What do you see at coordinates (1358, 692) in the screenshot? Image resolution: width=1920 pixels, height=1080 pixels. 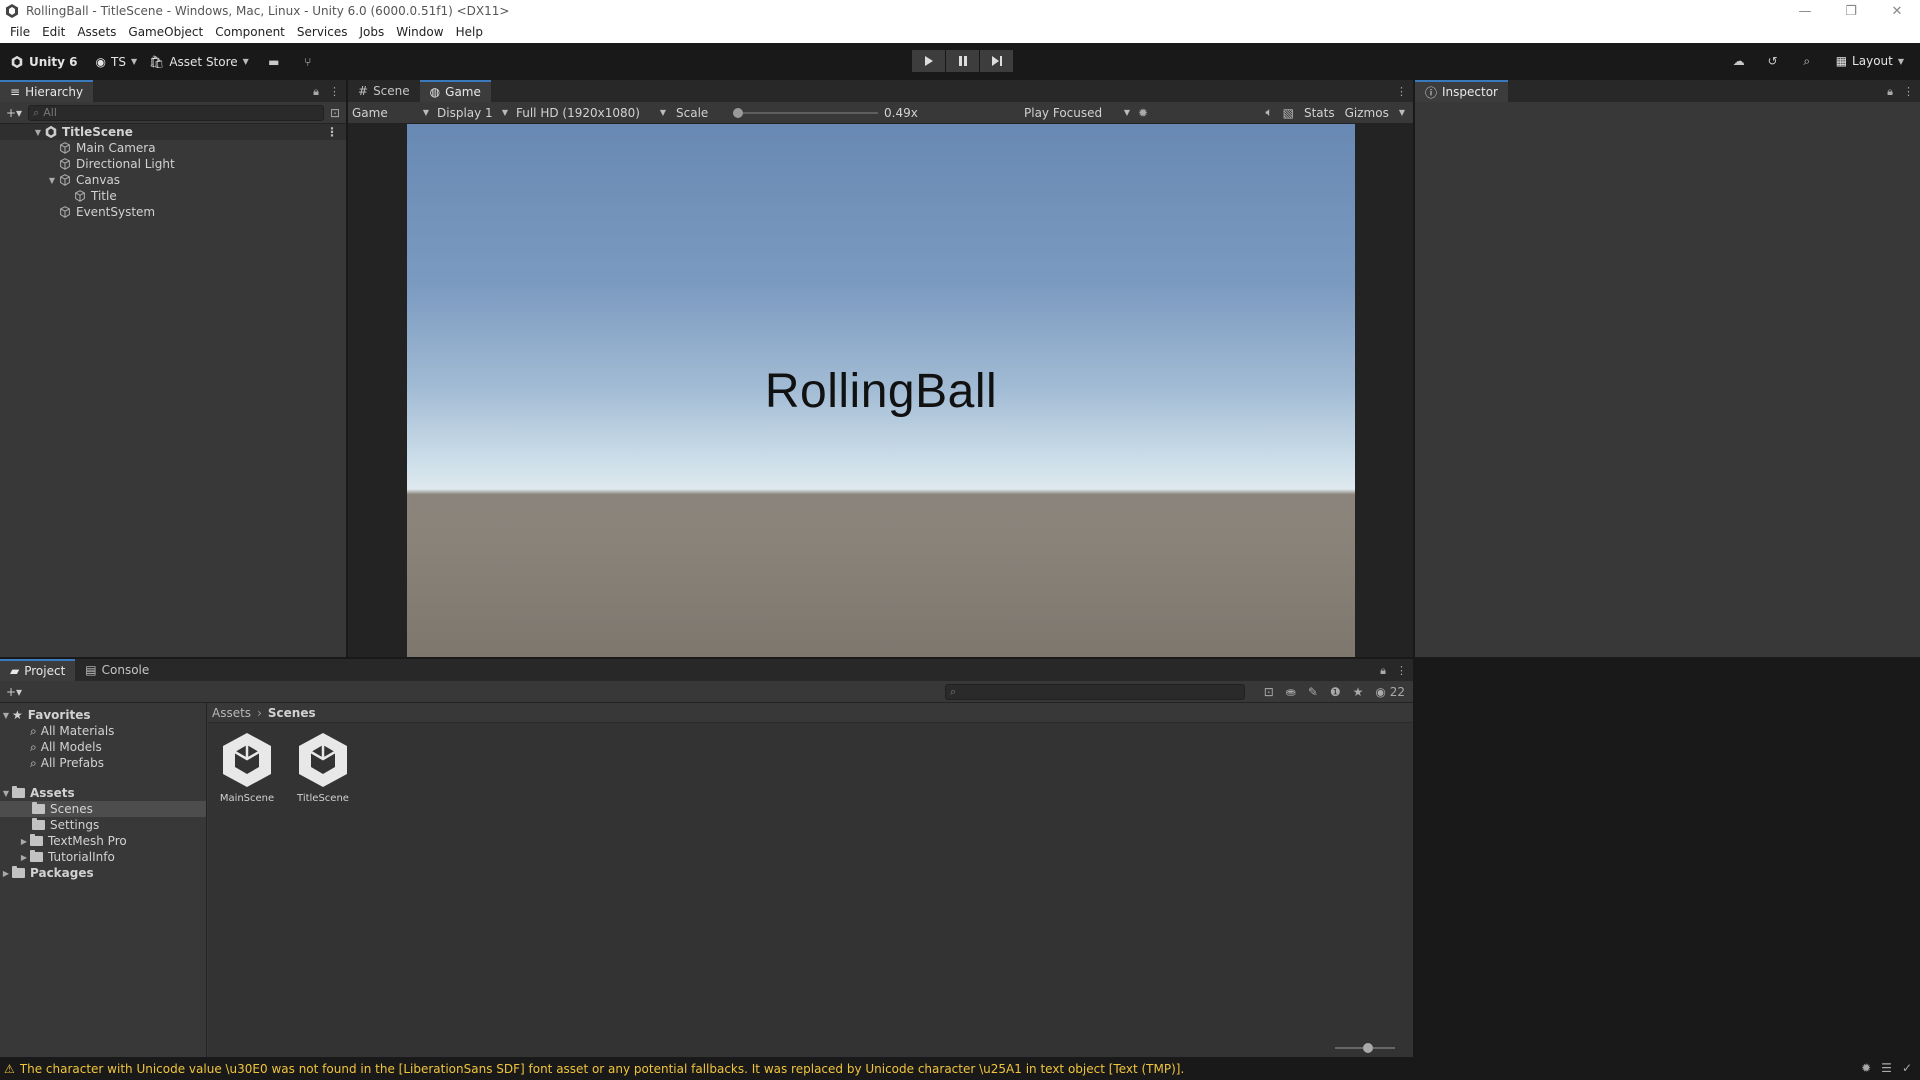 I see `star-icon: ★` at bounding box center [1358, 692].